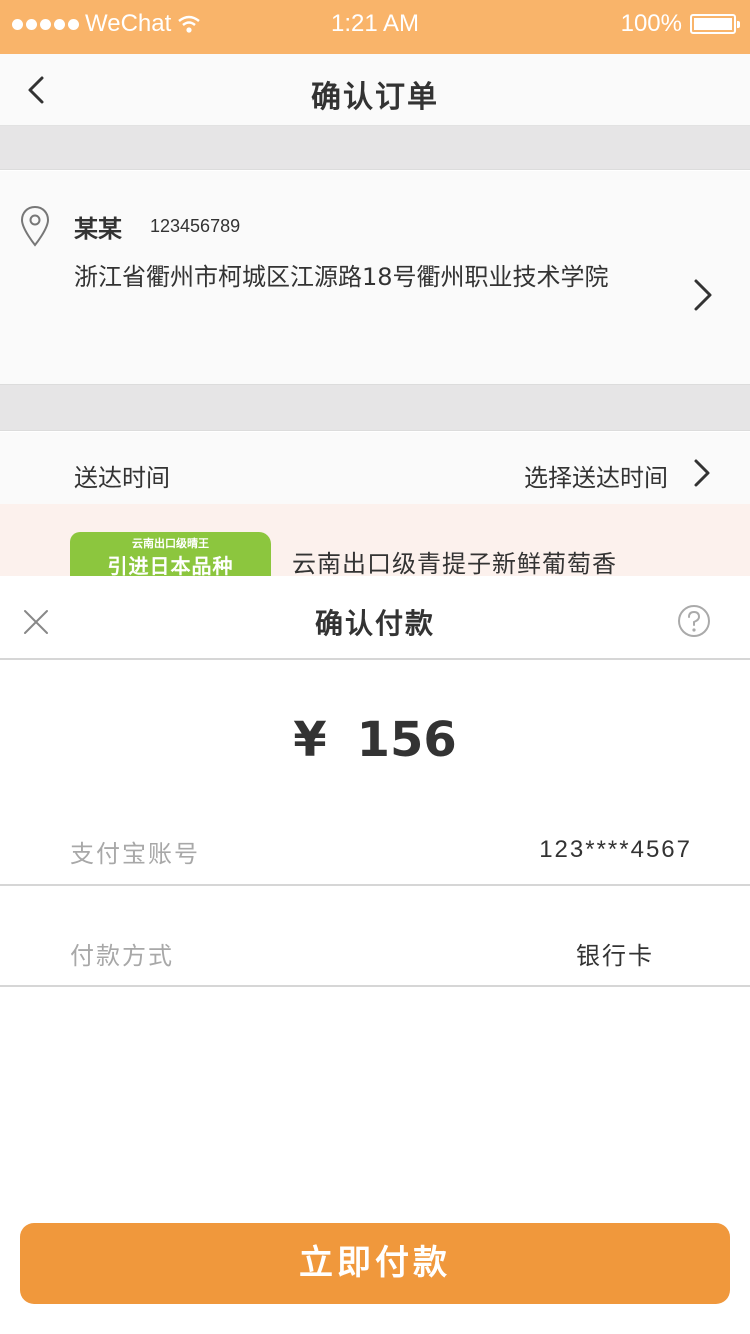  Describe the element at coordinates (375, 836) in the screenshot. I see `account-row: 支付宝账号 123****4567` at that location.